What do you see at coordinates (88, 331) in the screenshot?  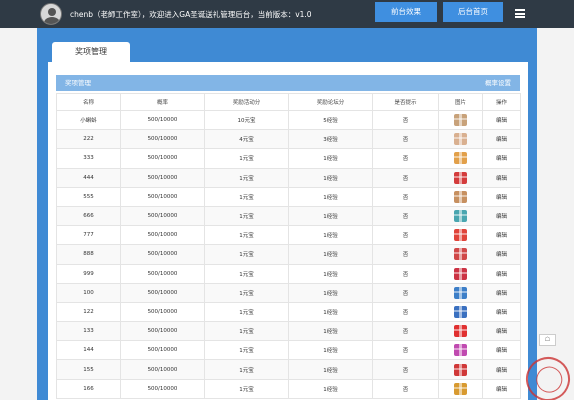 I see `cell-name: 133` at bounding box center [88, 331].